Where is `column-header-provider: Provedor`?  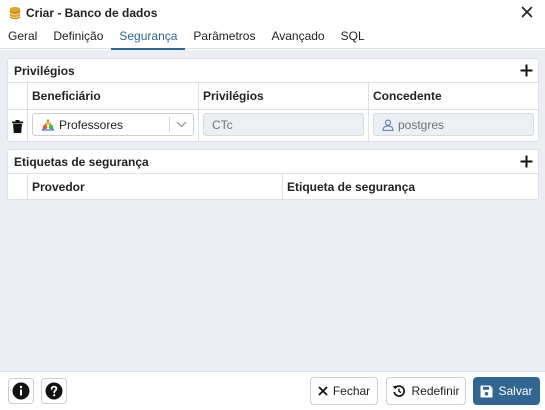
column-header-provider: Provedor is located at coordinates (155, 187).